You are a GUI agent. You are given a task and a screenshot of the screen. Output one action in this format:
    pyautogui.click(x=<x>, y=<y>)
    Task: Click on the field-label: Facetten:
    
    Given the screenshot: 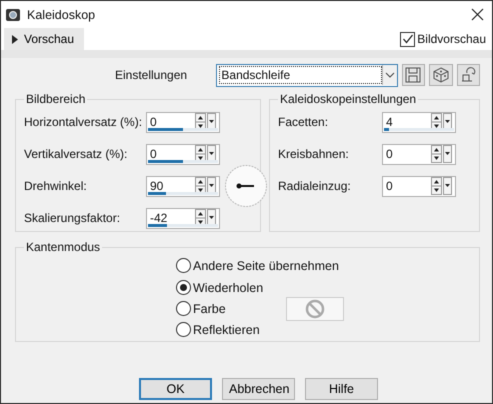 What is the action you would take?
    pyautogui.click(x=304, y=122)
    